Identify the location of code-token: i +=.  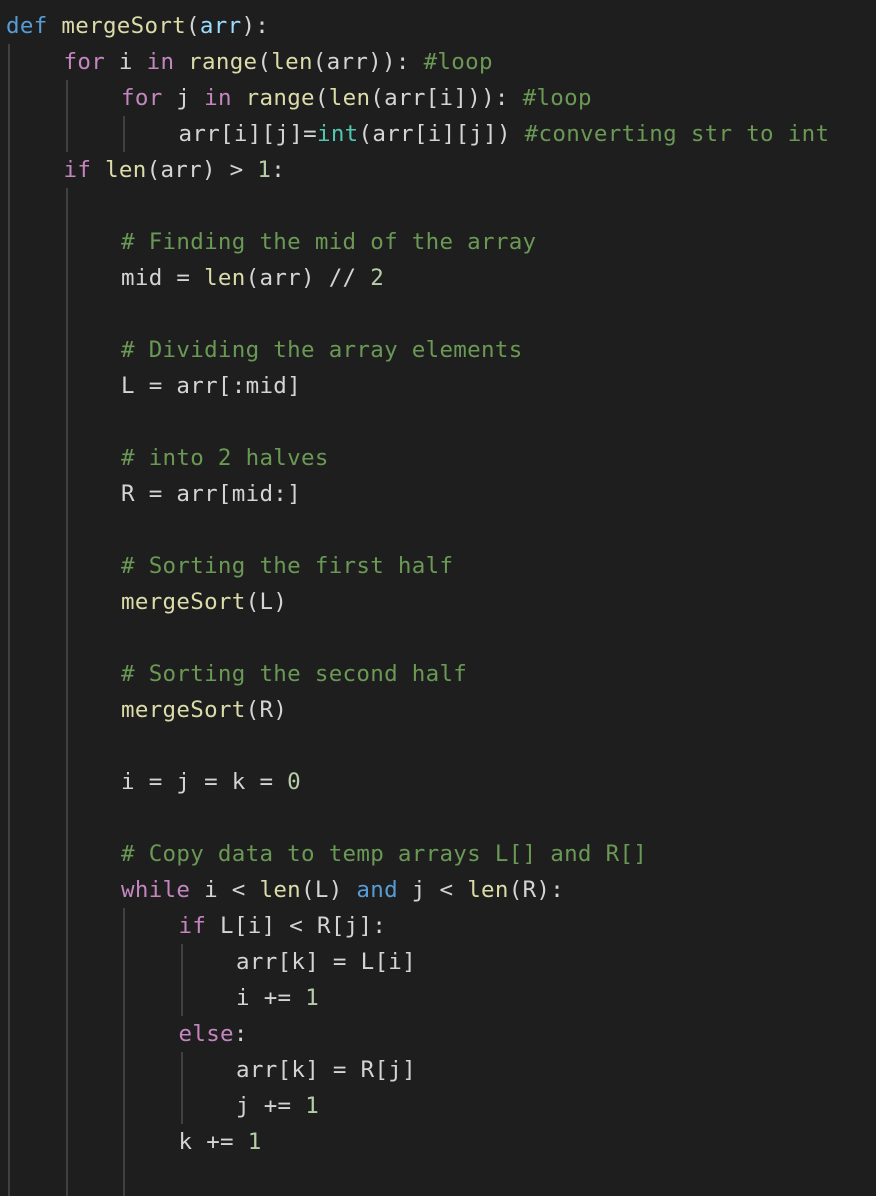
(271, 998).